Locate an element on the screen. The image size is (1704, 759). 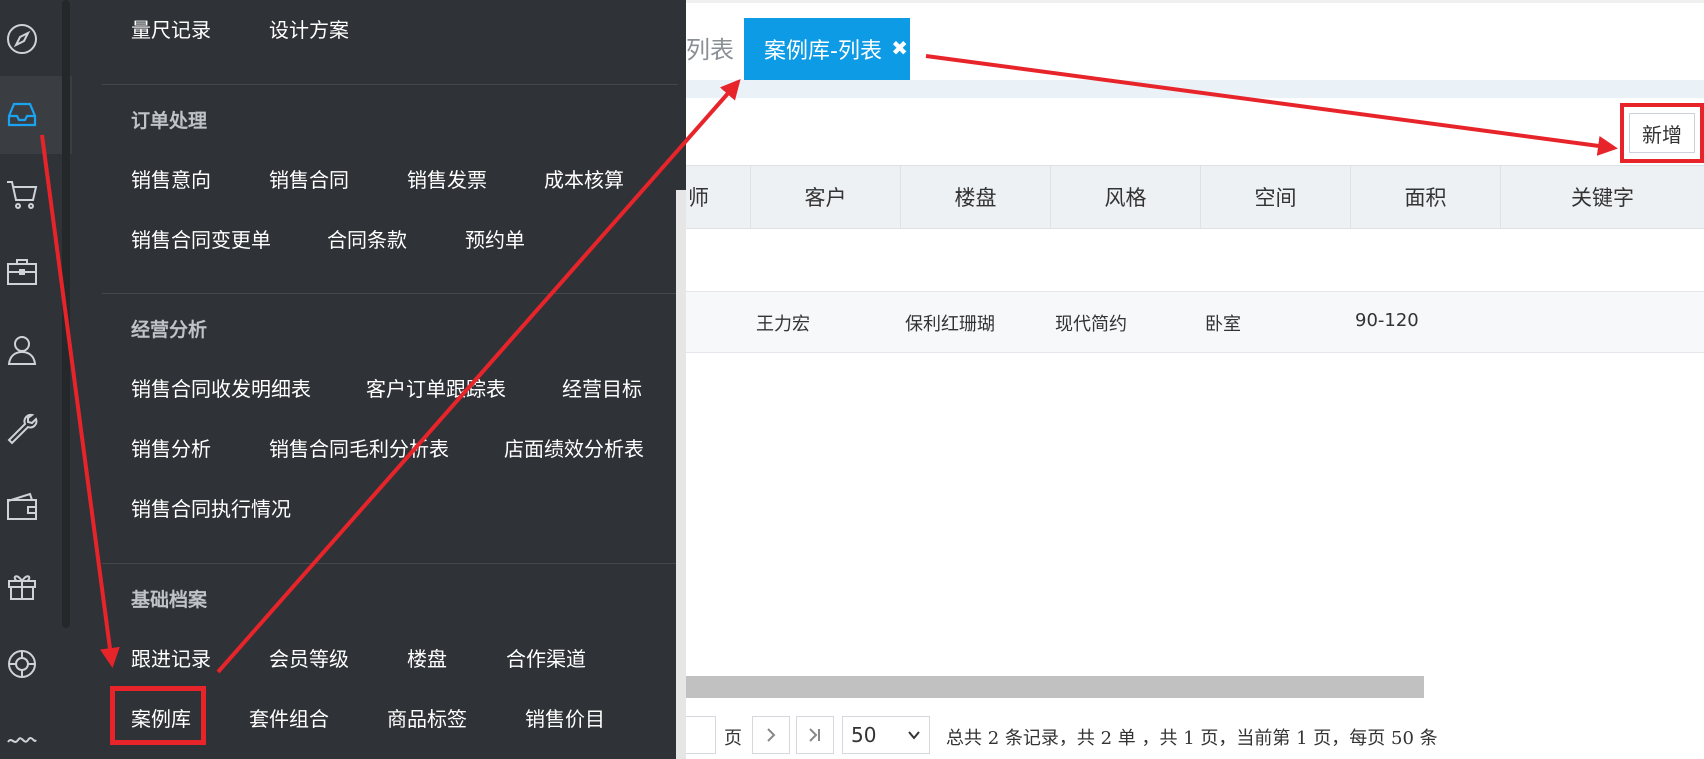
tab-previous: 列表 is located at coordinates (710, 47).